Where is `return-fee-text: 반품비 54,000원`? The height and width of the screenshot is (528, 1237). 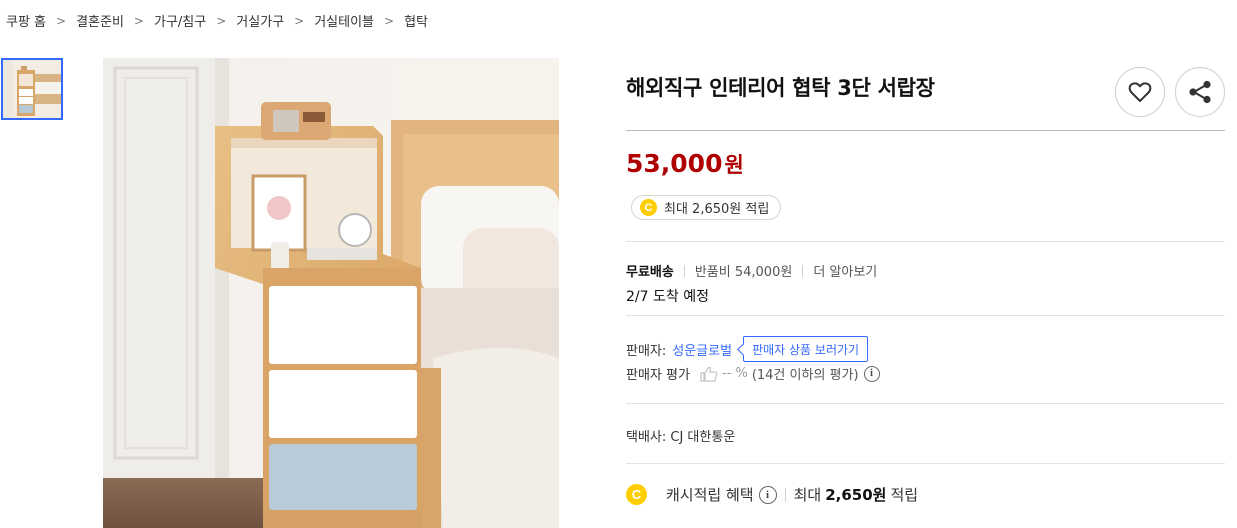 return-fee-text: 반품비 54,000원 is located at coordinates (743, 272).